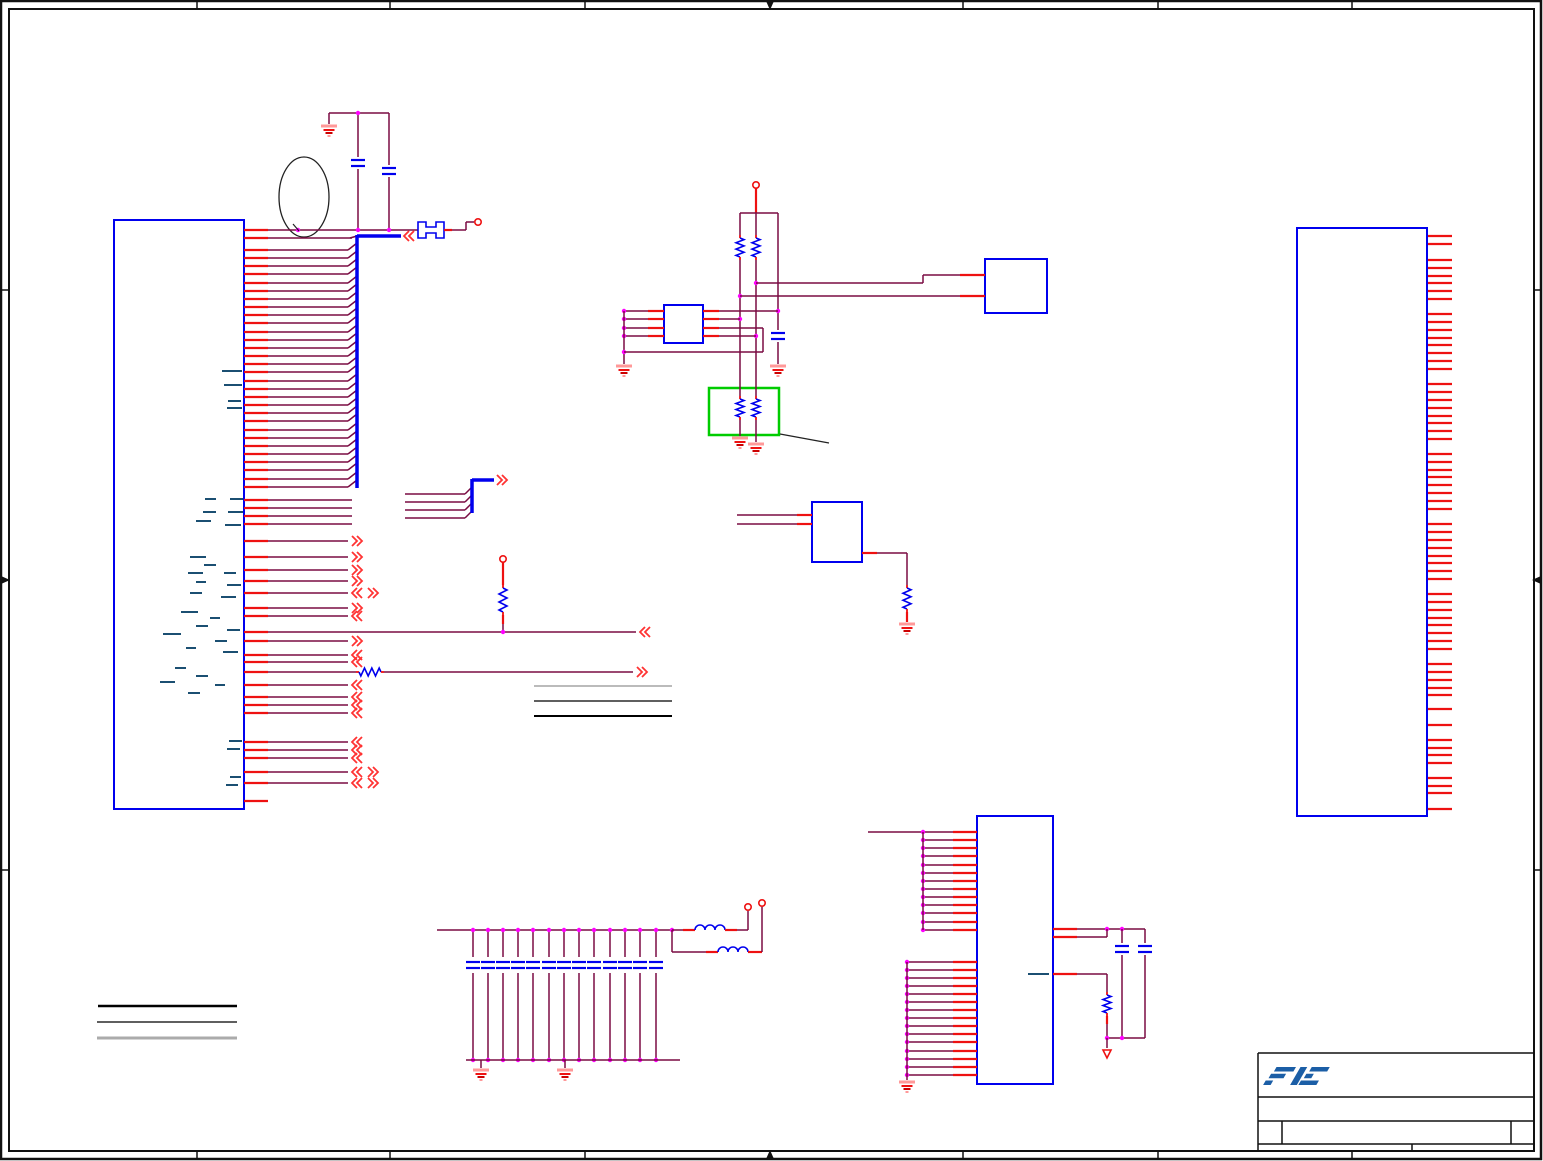 Image resolution: width=1543 pixels, height=1161 pixels. I want to click on note-line, so click(804, 438).